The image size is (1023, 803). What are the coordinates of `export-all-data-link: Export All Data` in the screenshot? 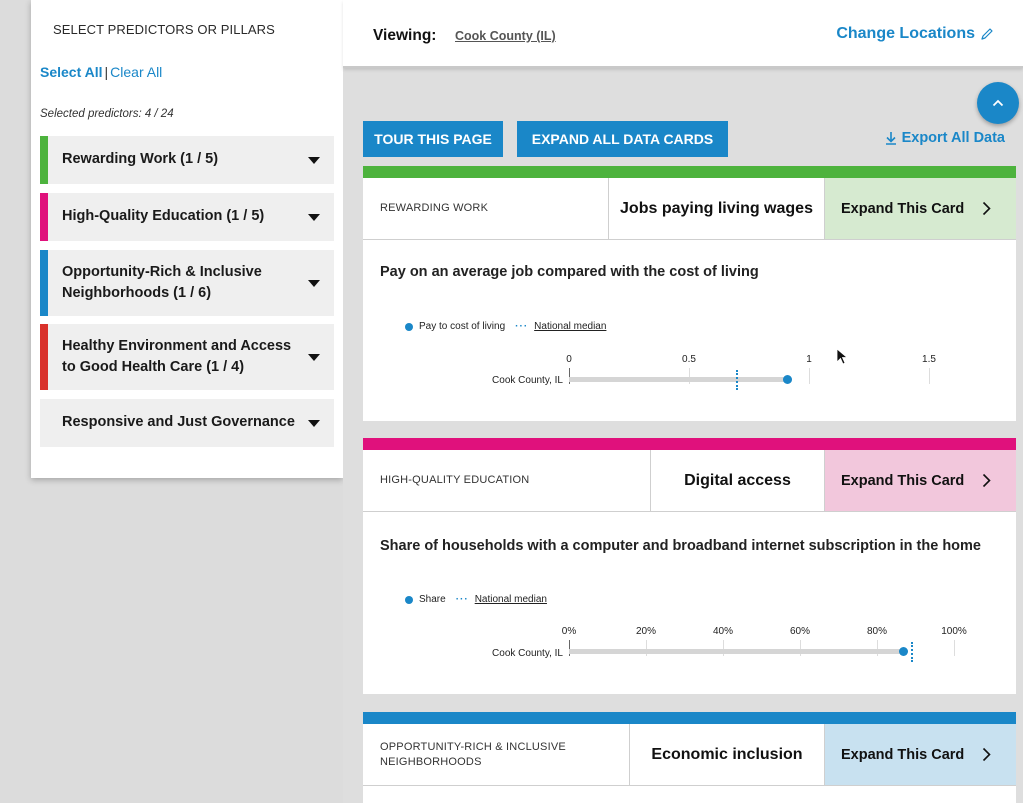 It's located at (945, 138).